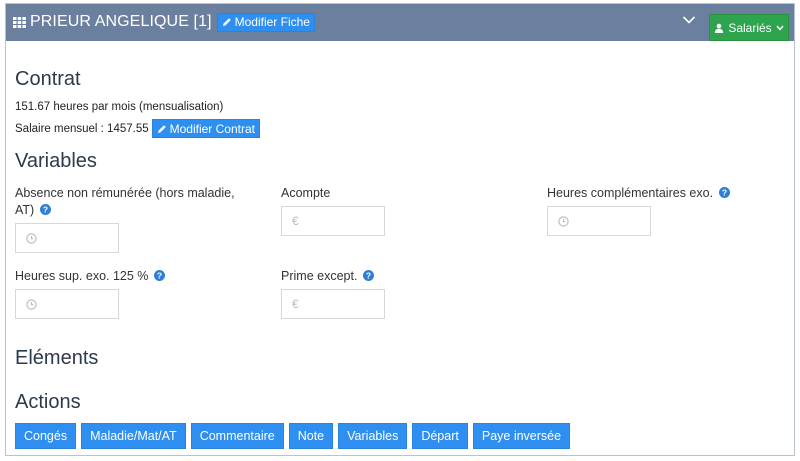 The image size is (800, 461). Describe the element at coordinates (440, 436) in the screenshot. I see `departure-button: Départ` at that location.